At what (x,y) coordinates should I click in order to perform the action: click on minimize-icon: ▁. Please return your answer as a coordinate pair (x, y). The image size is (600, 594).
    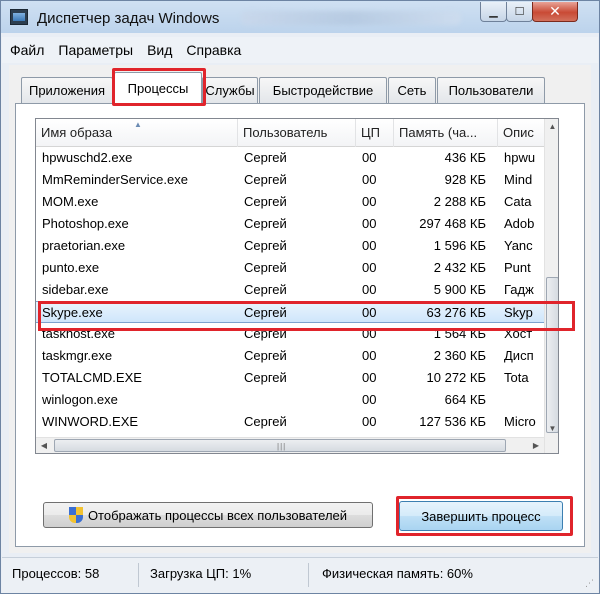
    Looking at the image, I should click on (493, 12).